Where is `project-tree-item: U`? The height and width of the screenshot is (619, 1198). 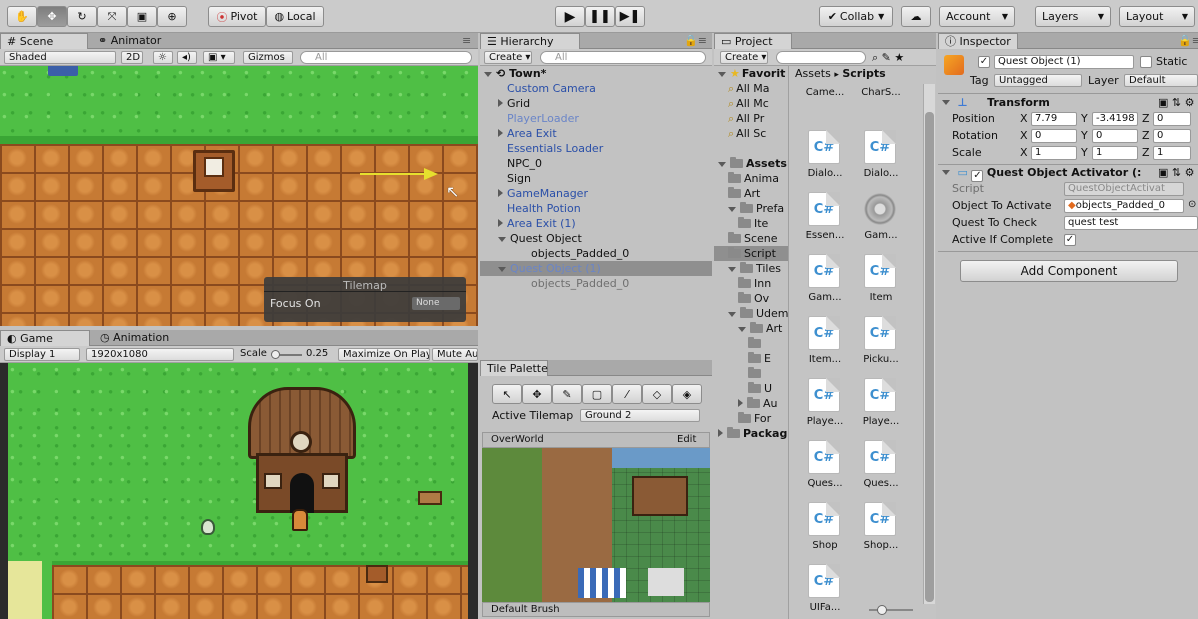
project-tree-item: U is located at coordinates (751, 388).